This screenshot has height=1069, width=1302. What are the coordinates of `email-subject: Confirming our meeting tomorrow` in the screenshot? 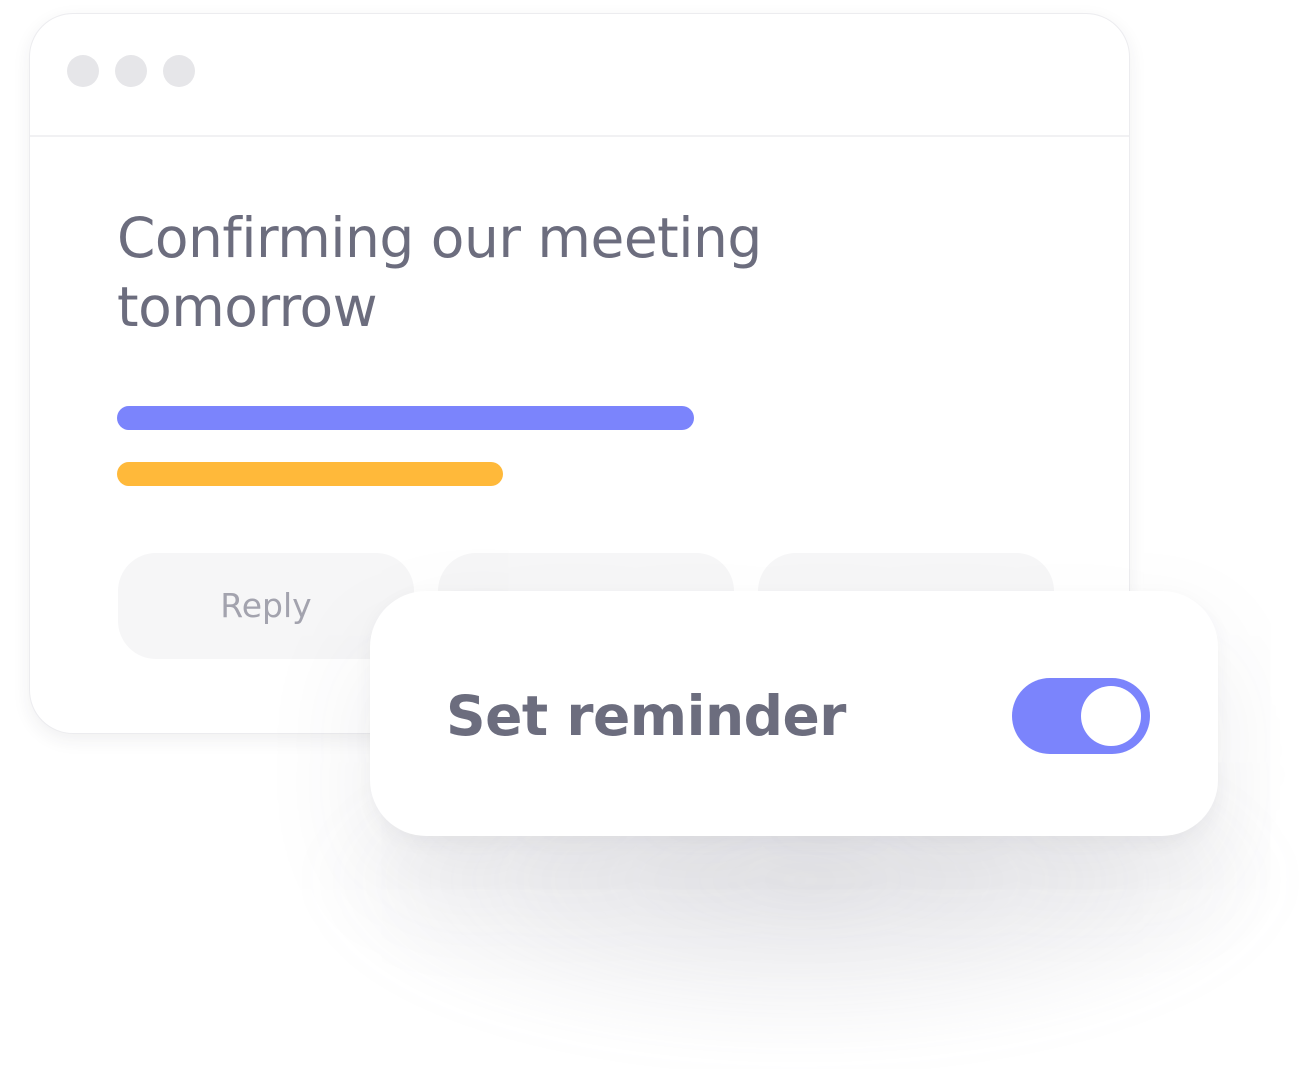 It's located at (439, 272).